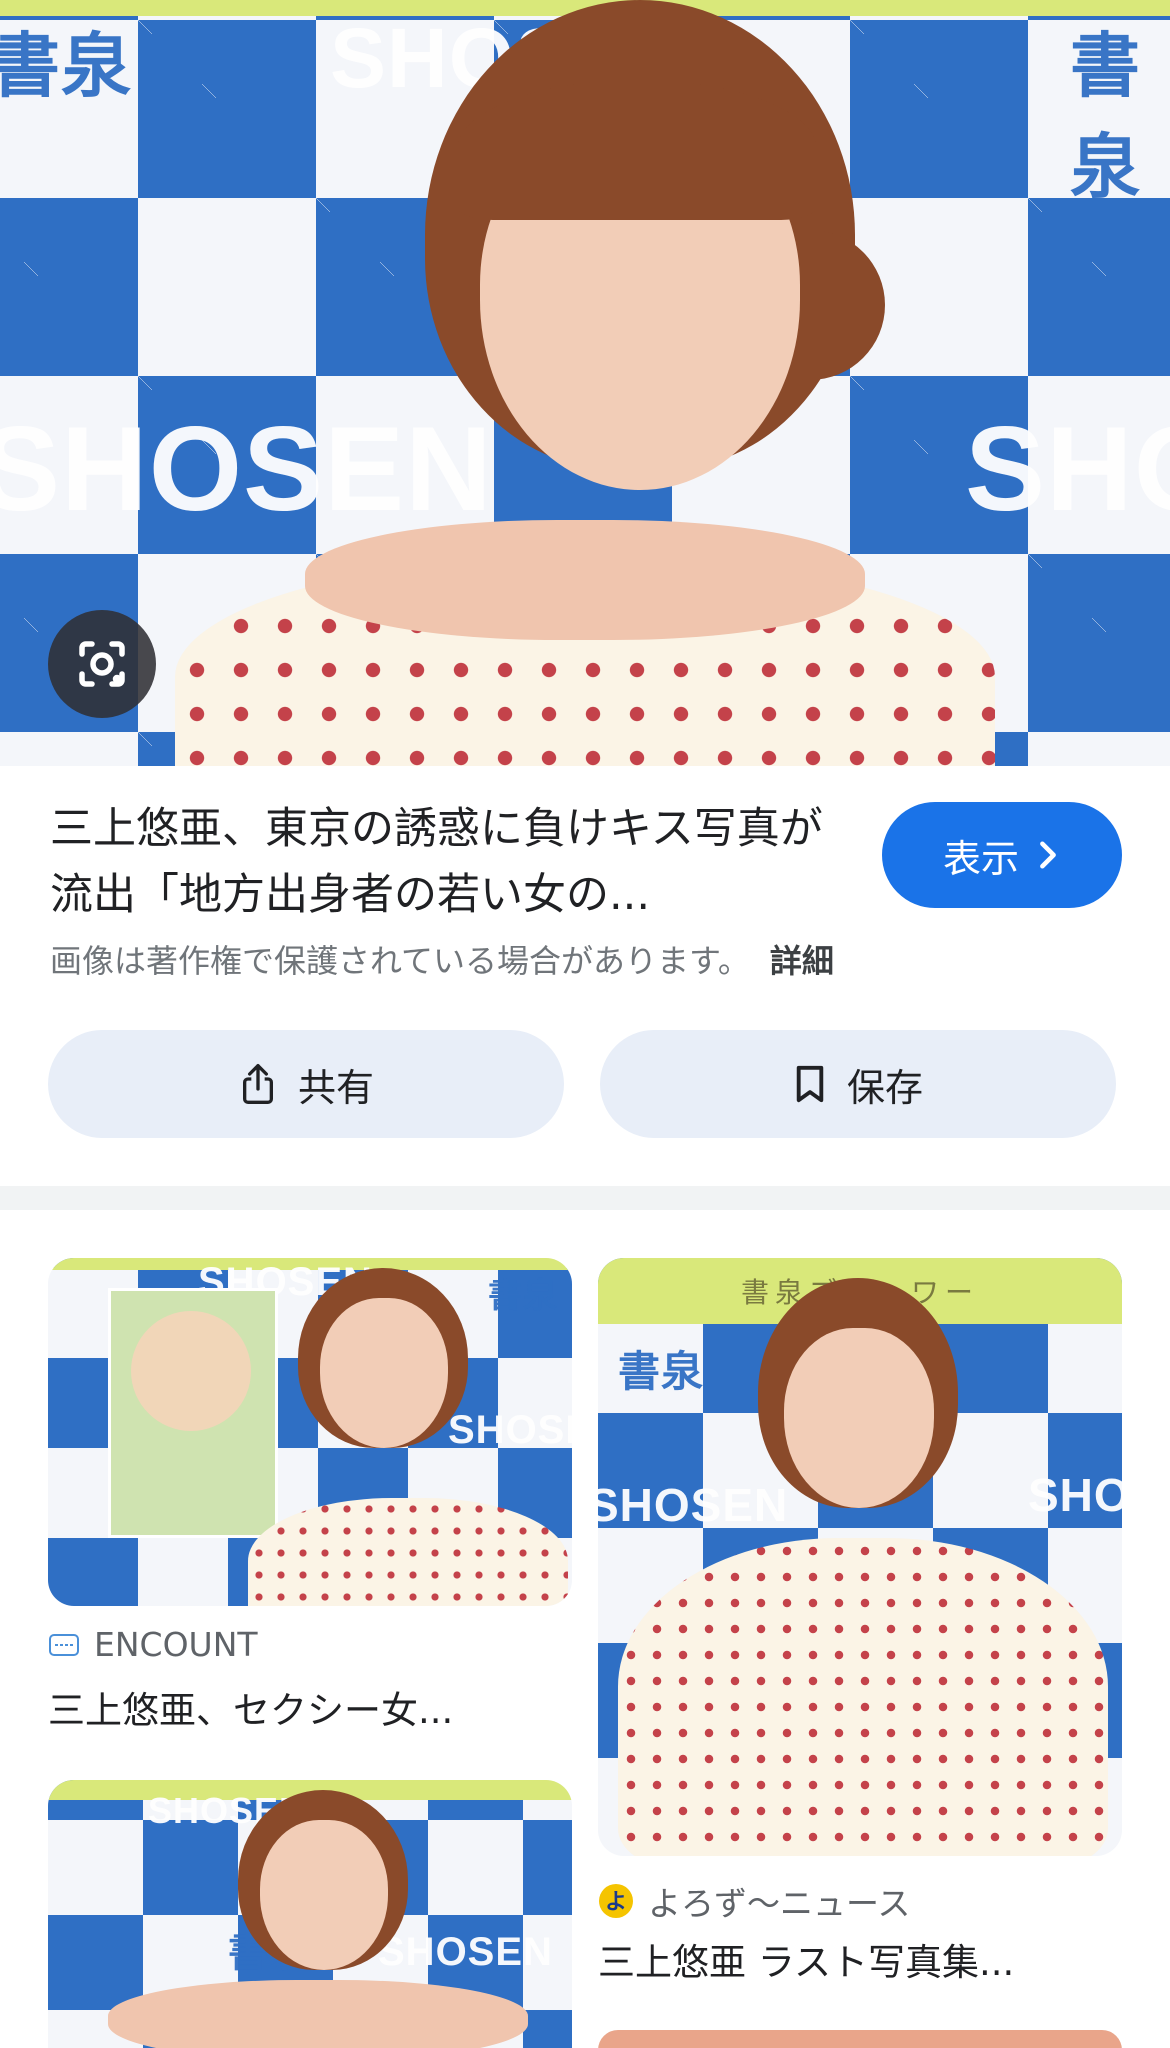 This screenshot has width=1170, height=2048. Describe the element at coordinates (860, 2039) in the screenshot. I see `related-image` at that location.